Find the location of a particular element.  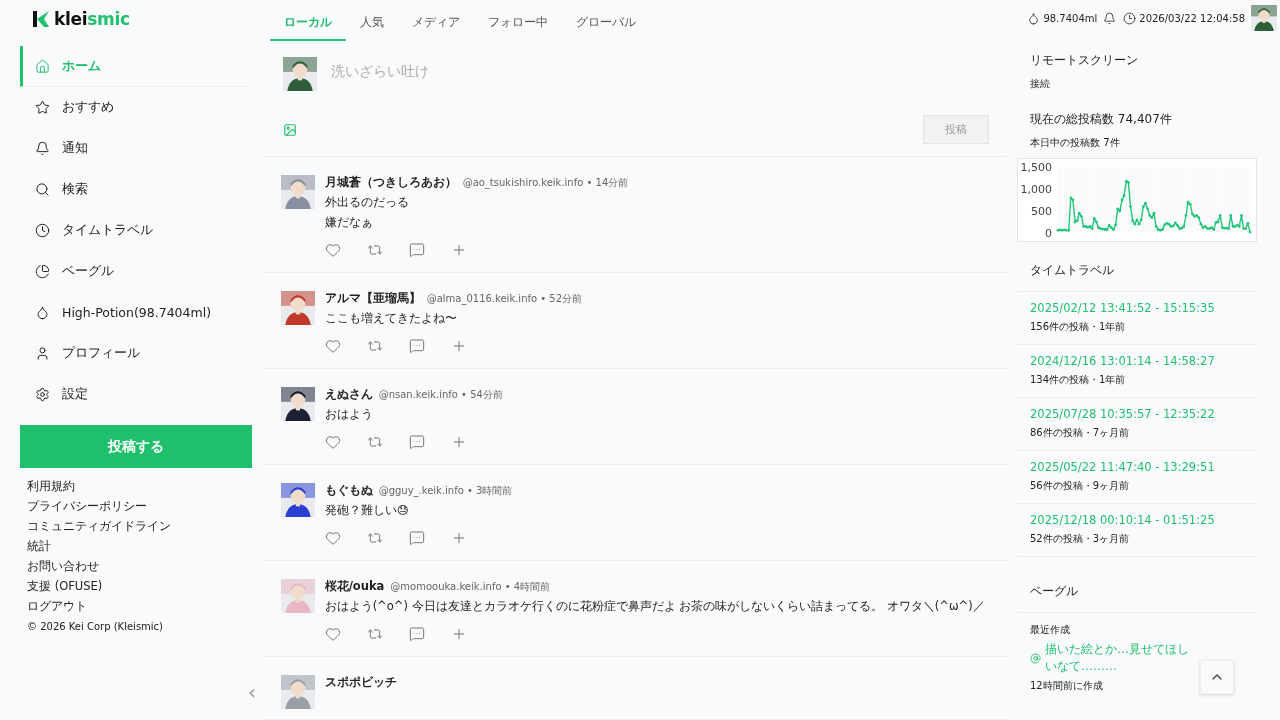

timetravel-item: 2025/12/18 00:10:14 - 01:51:25 52件の投稿・3ヶ月前 is located at coordinates (1137, 530).